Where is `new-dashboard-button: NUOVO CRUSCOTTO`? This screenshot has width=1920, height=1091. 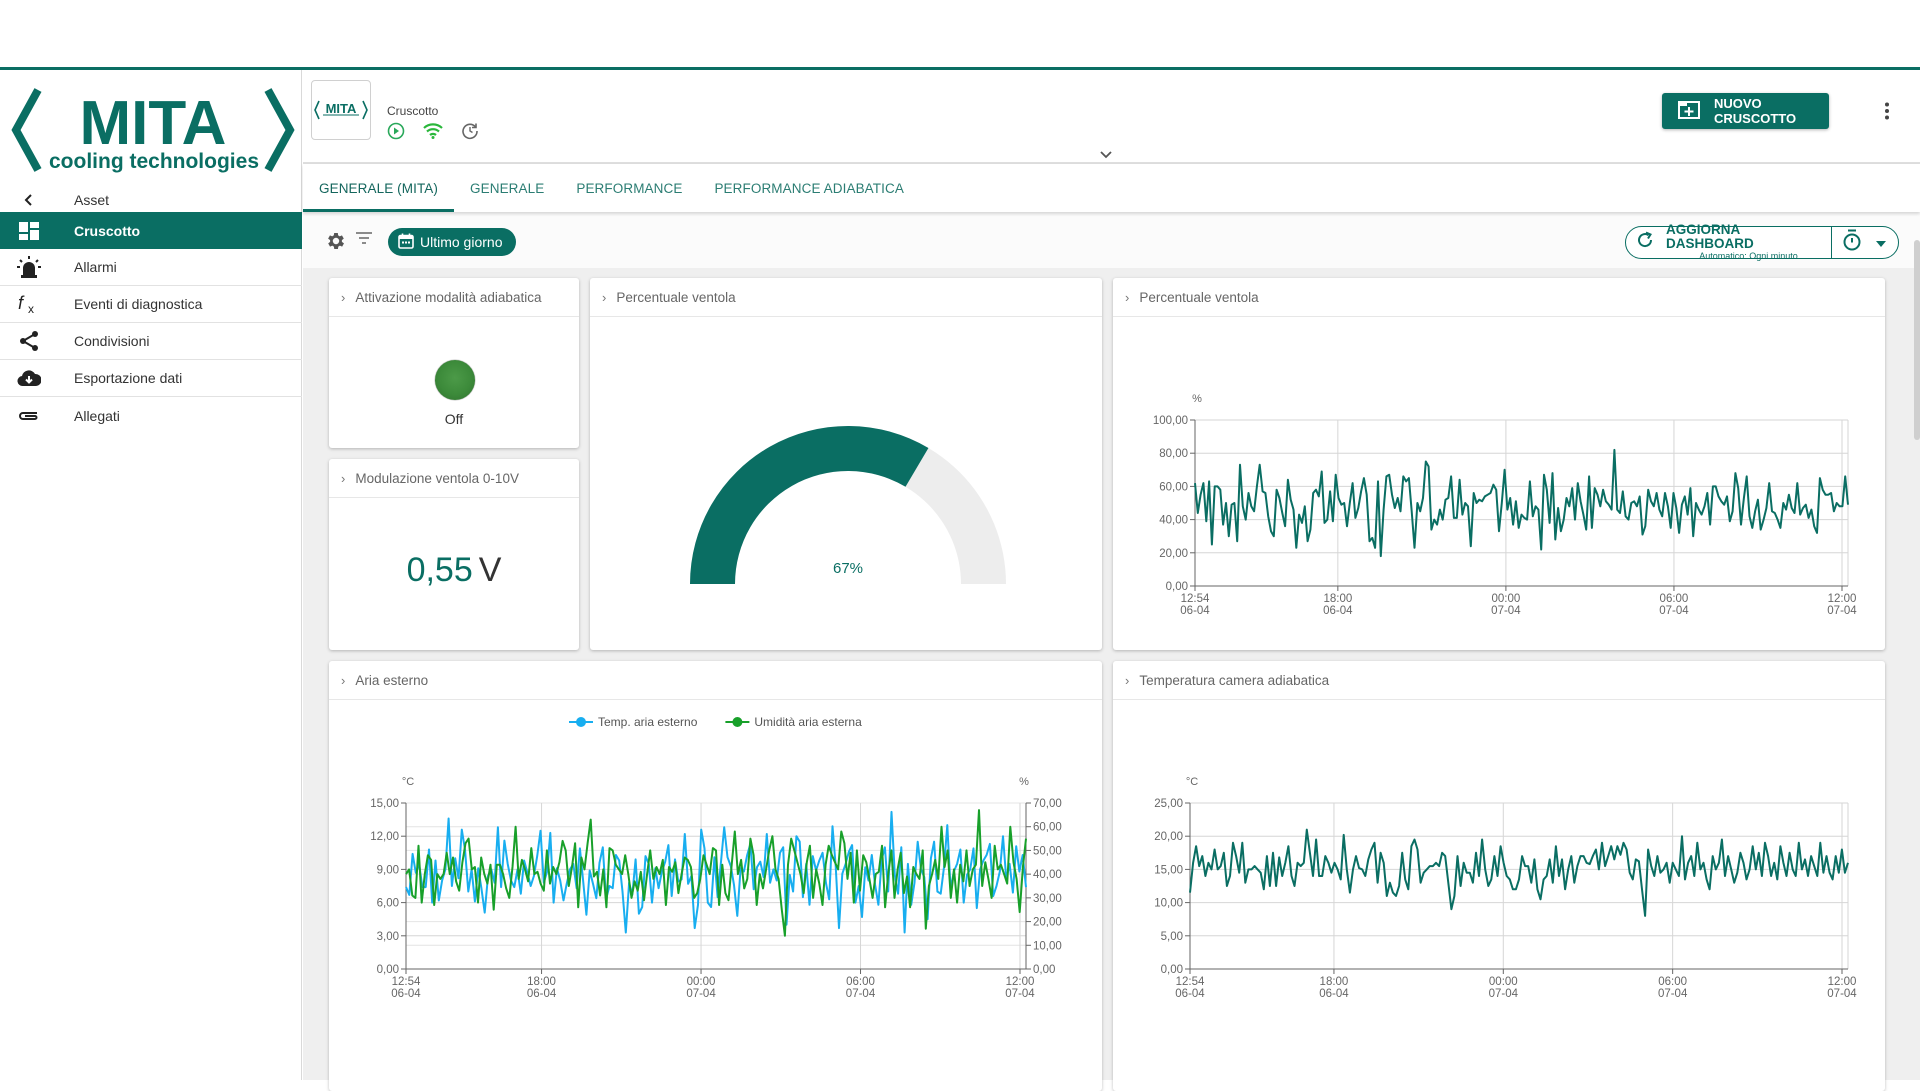
new-dashboard-button: NUOVO CRUSCOTTO is located at coordinates (1745, 111).